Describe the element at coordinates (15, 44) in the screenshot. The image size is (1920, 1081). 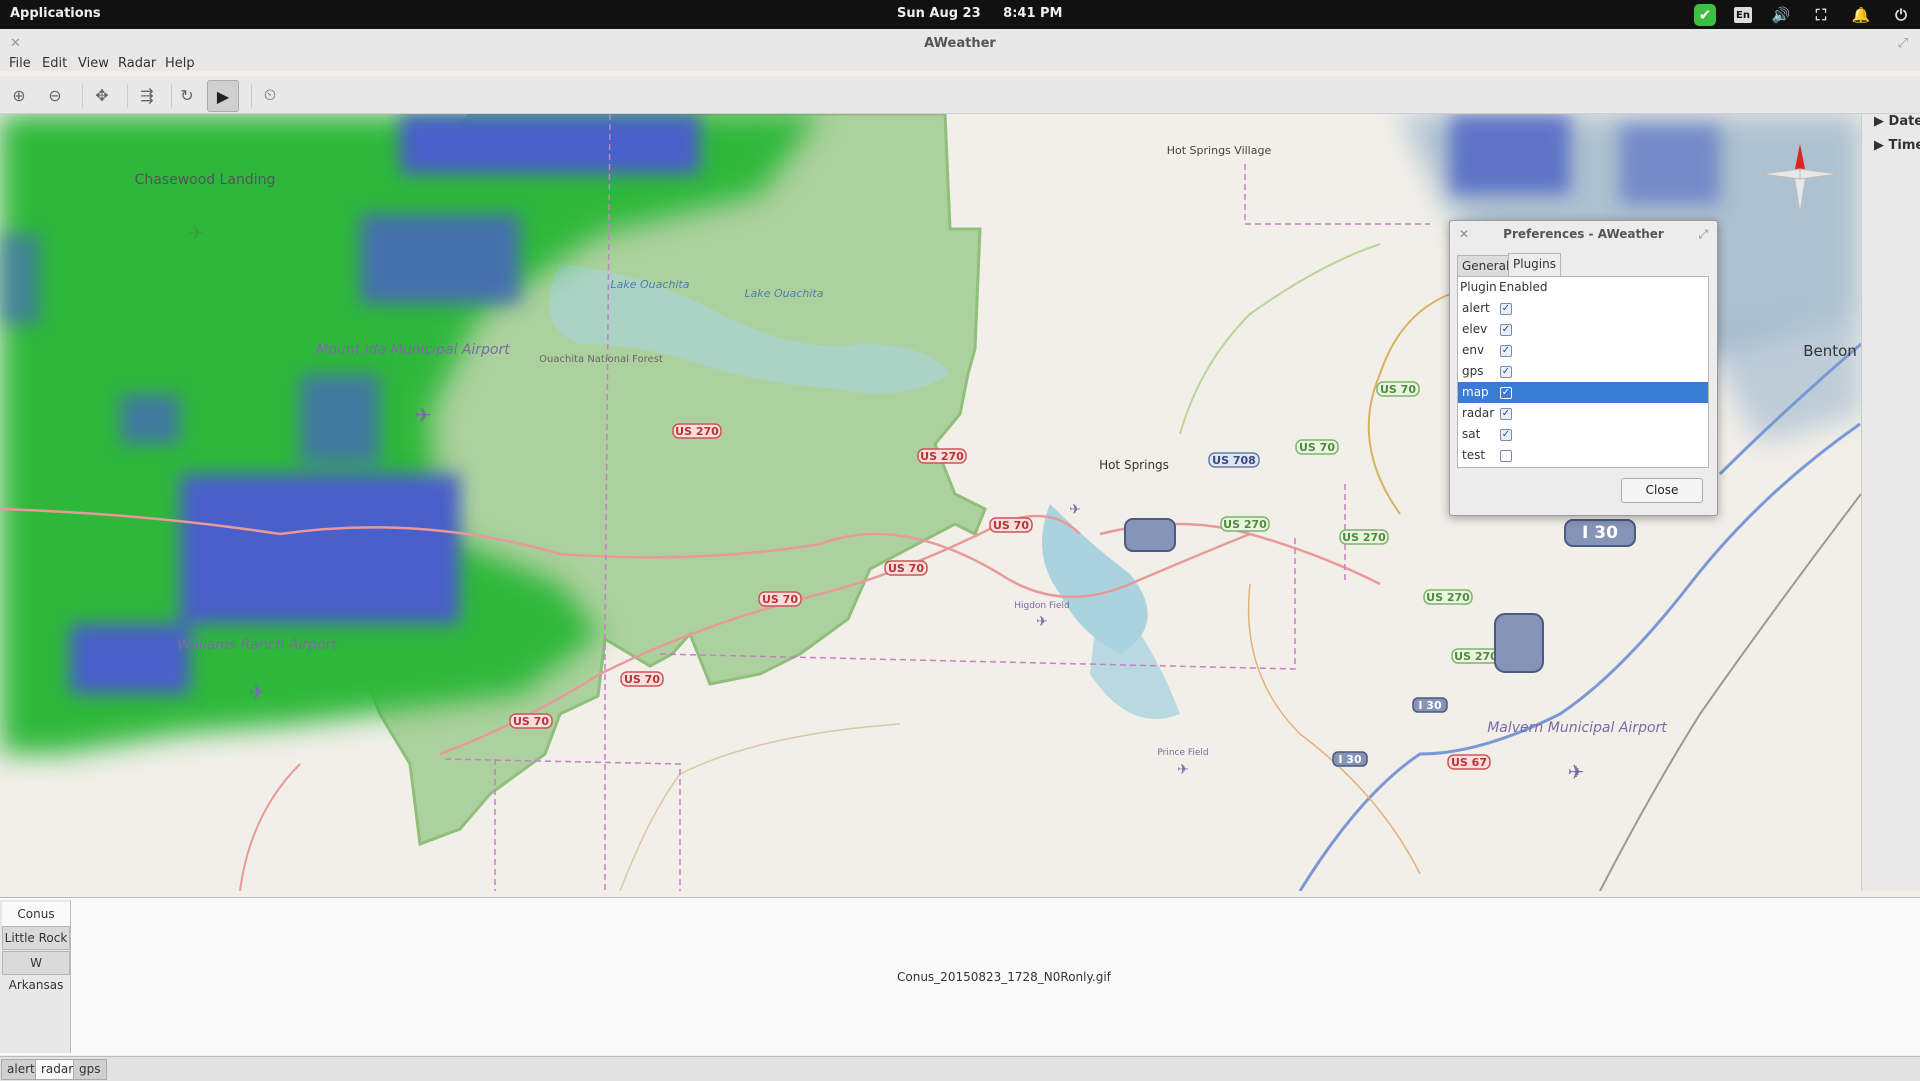
I see `window-close-icon: ✕` at that location.